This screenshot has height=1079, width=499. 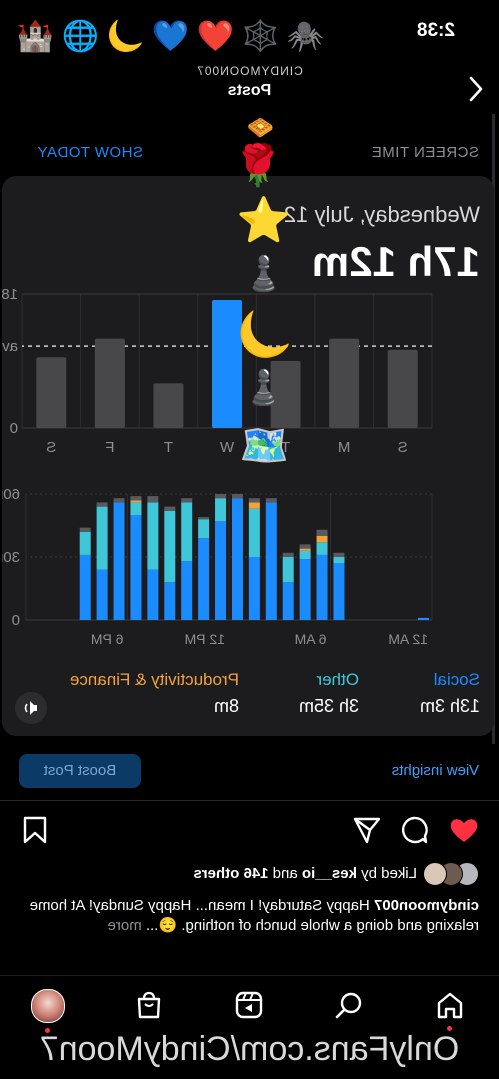 What do you see at coordinates (14, 428) in the screenshot?
I see `weekly-tick-label: 0` at bounding box center [14, 428].